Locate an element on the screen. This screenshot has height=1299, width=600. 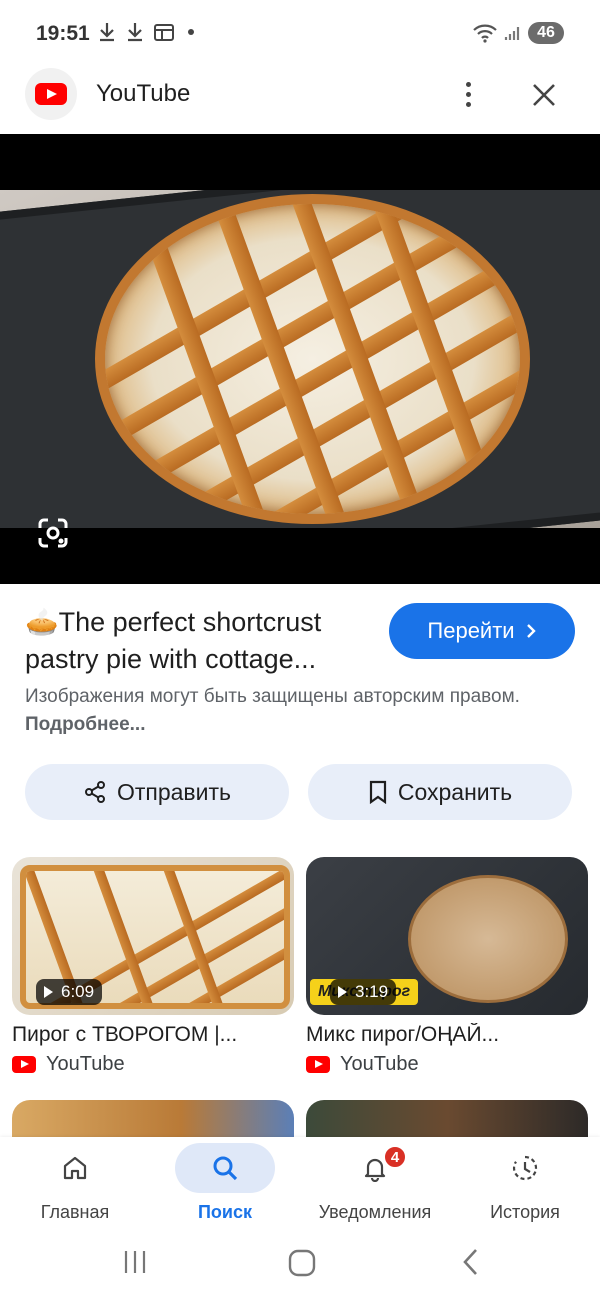
status-time: 19:51 is located at coordinates (63, 33).